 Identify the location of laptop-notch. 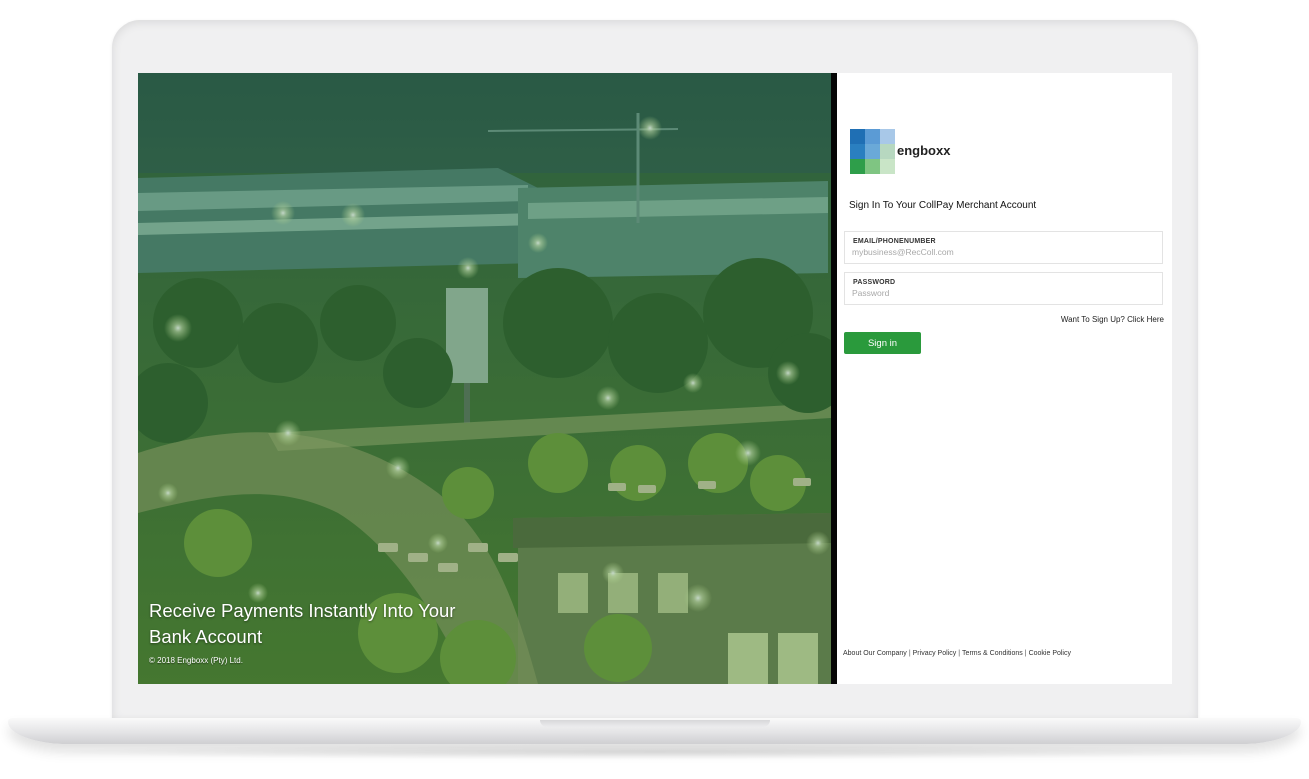
(655, 723).